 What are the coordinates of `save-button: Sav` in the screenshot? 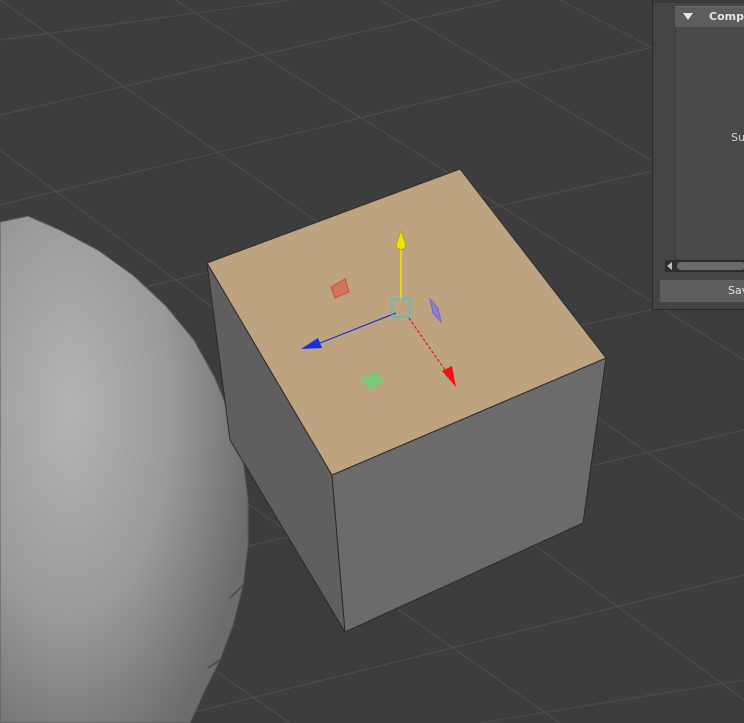 It's located at (702, 291).